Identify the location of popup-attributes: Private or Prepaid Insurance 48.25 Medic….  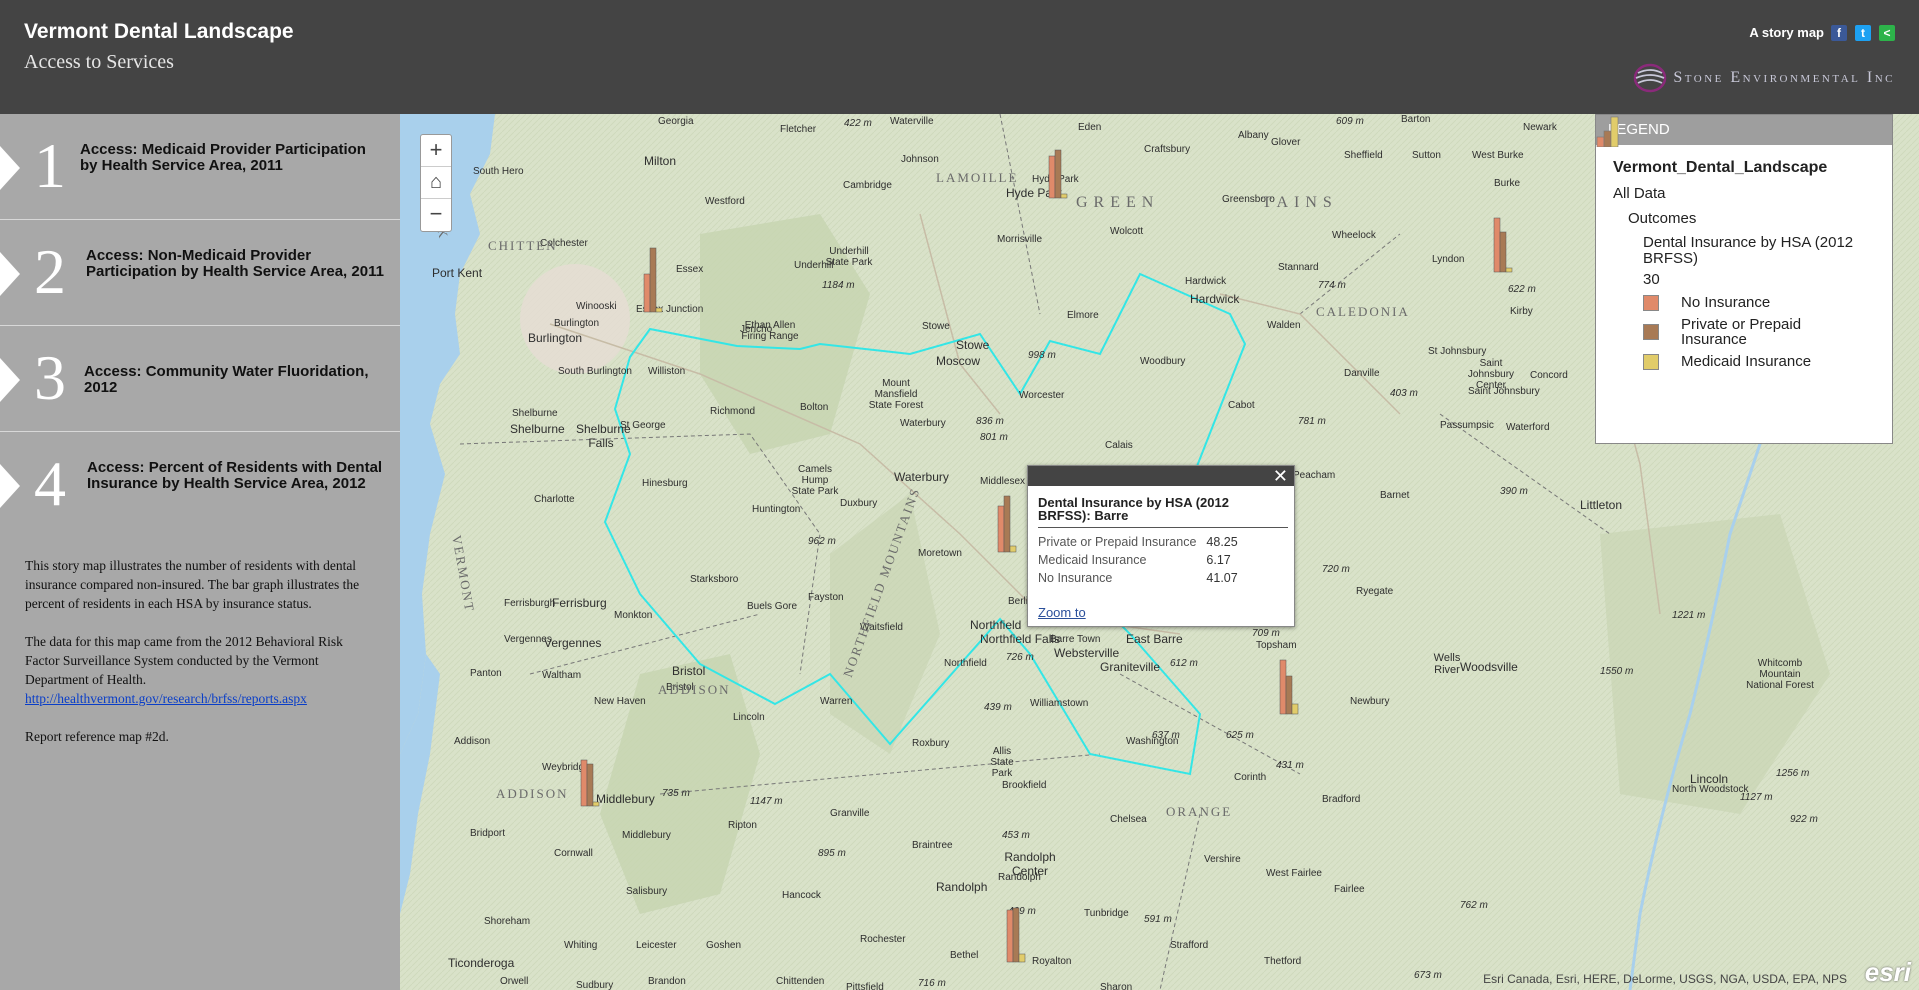
(1138, 560).